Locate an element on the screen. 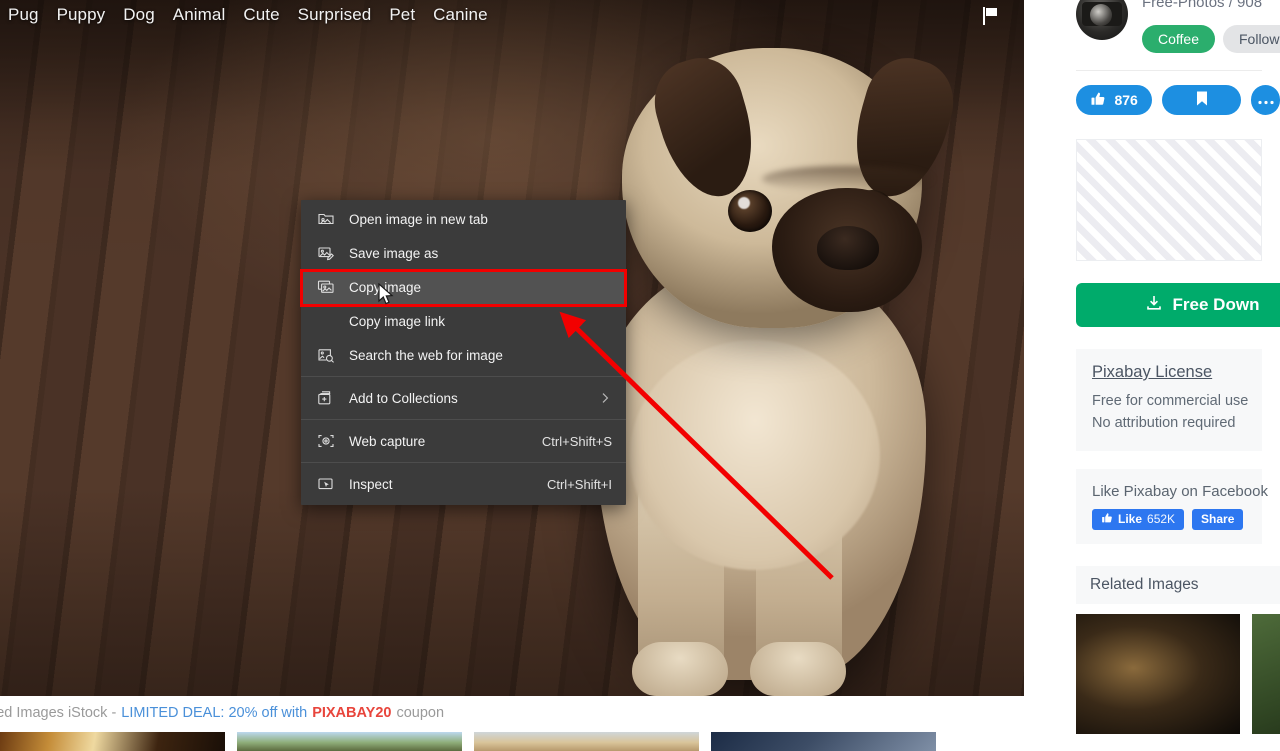 The width and height of the screenshot is (1280, 751). menu-item-add-to-collections: Add to Collections is located at coordinates (463, 398).